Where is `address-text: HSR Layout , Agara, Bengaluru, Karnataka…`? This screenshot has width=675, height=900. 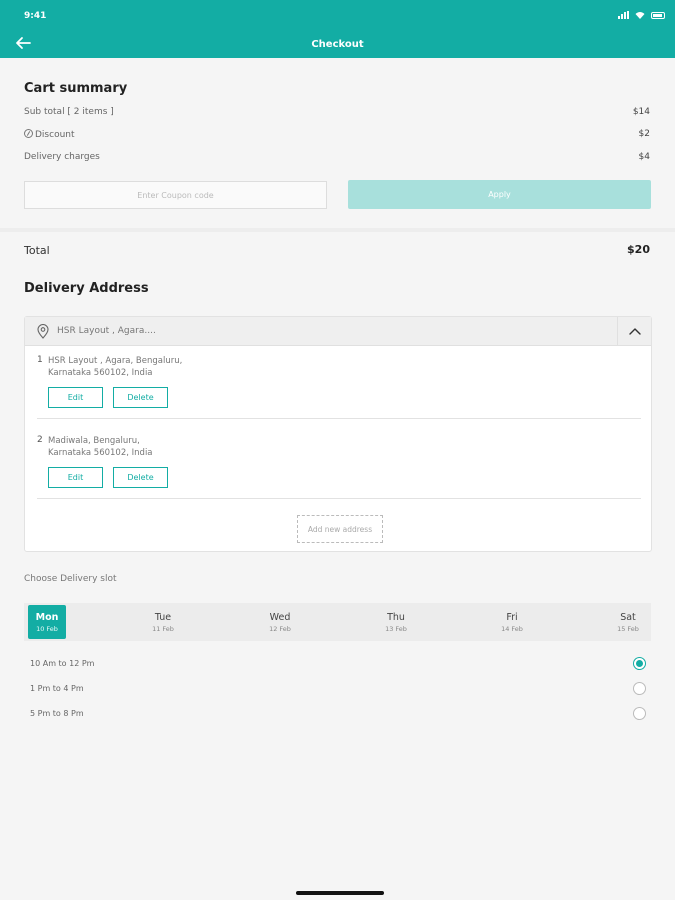 address-text: HSR Layout , Agara, Bengaluru, Karnataka… is located at coordinates (115, 367).